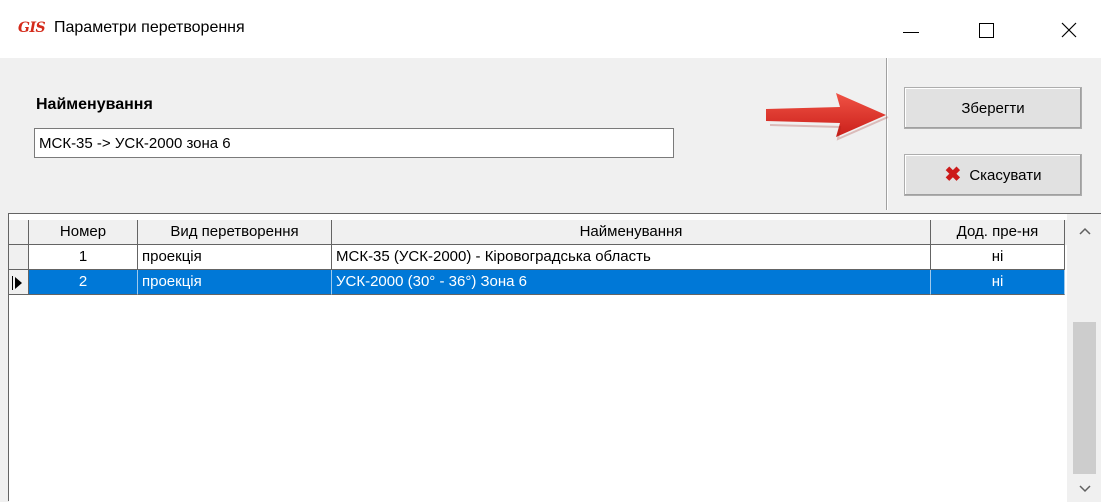 The height and width of the screenshot is (502, 1101). Describe the element at coordinates (32, 28) in the screenshot. I see `app-logo: GIS` at that location.